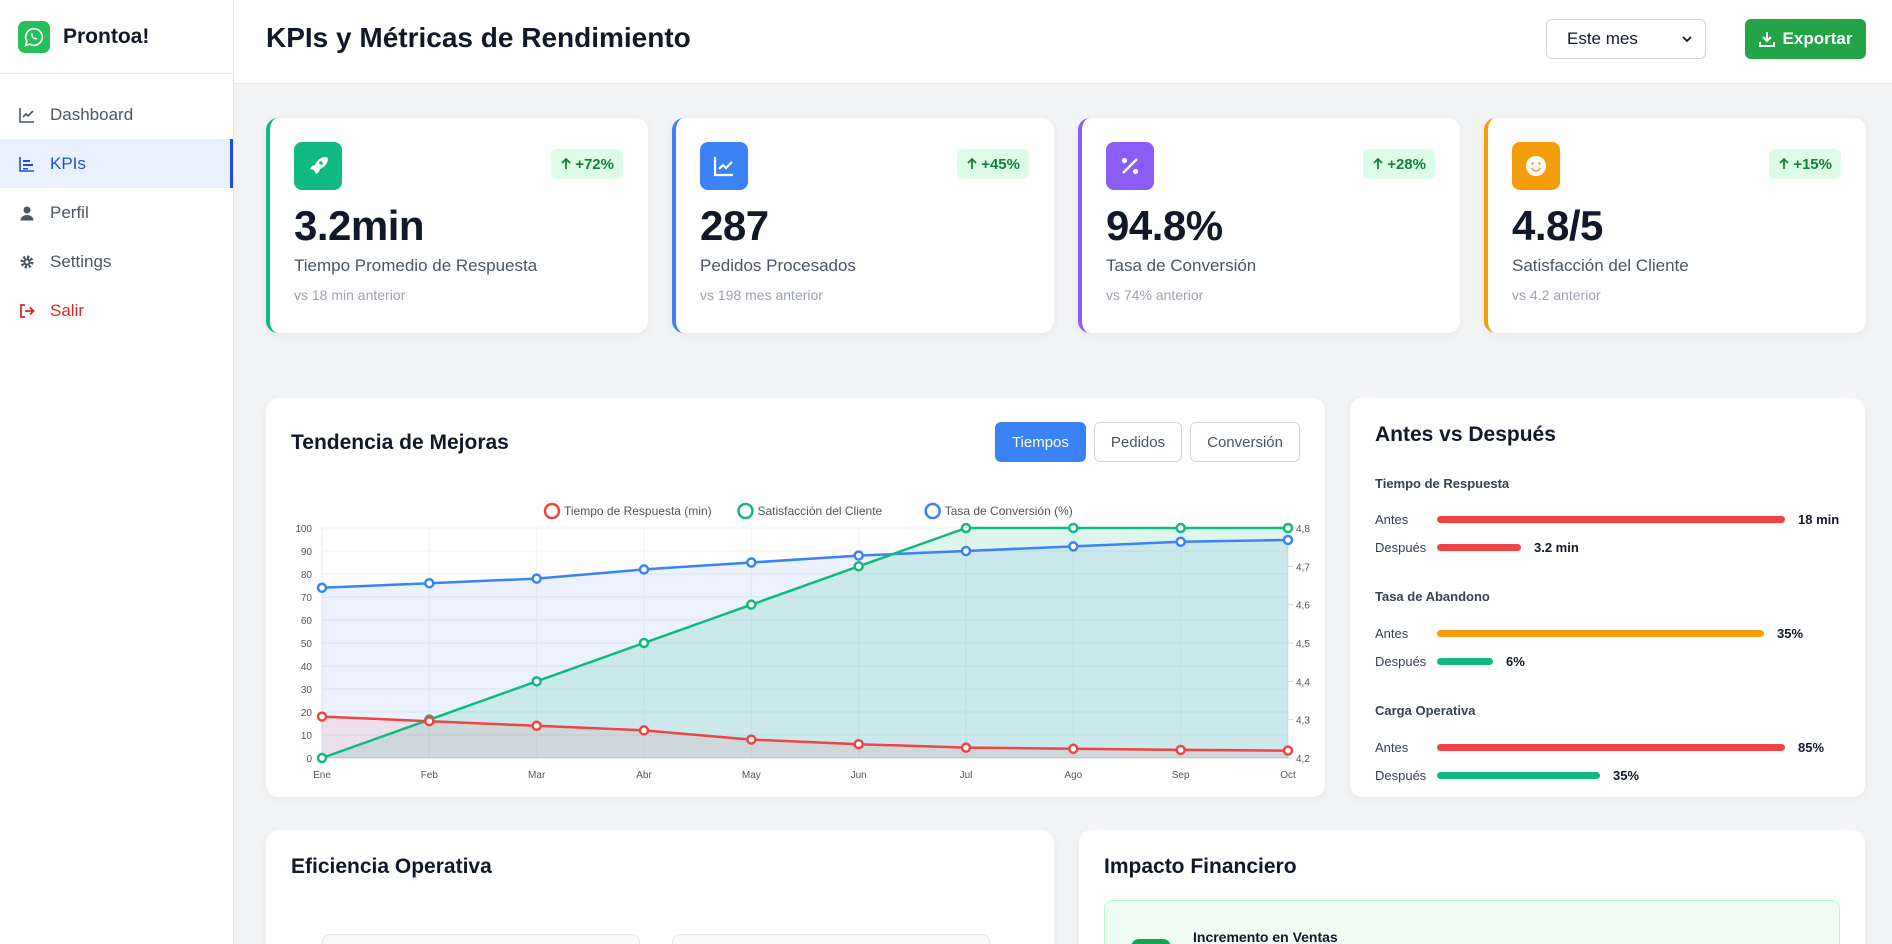 The width and height of the screenshot is (1892, 944). What do you see at coordinates (993, 164) in the screenshot?
I see `kpi-trend-badge: +45%` at bounding box center [993, 164].